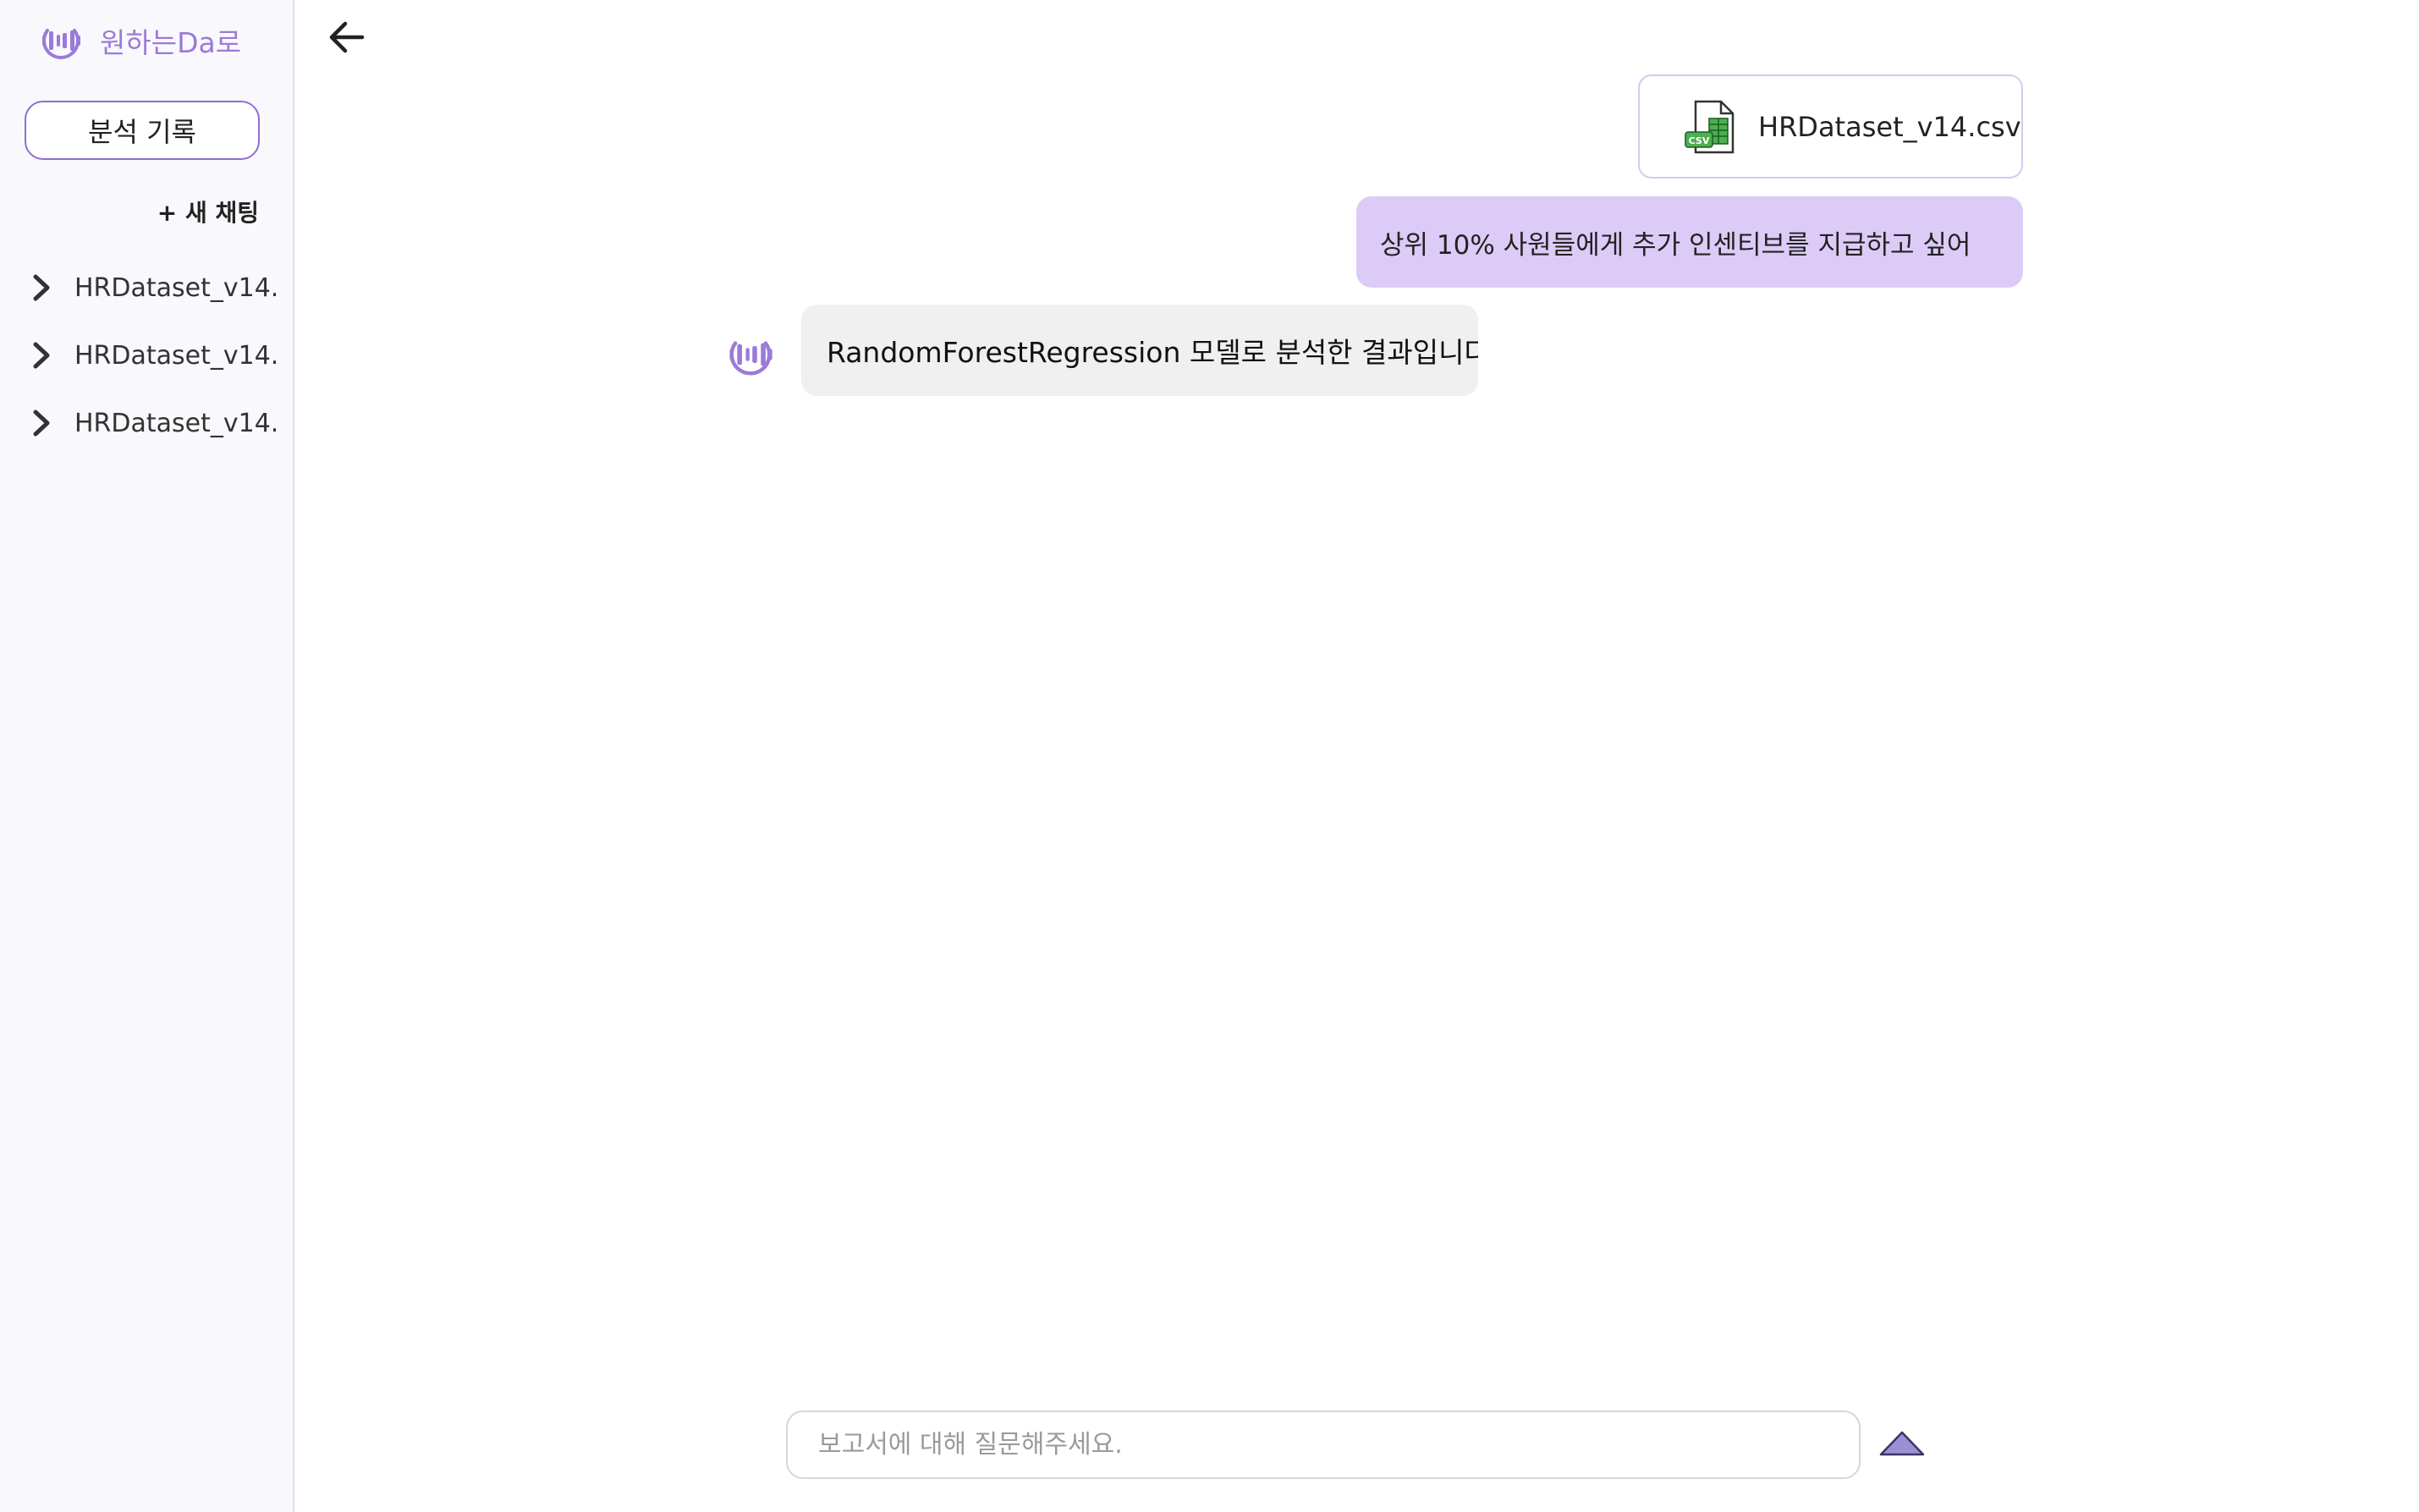 The image size is (2419, 1512). What do you see at coordinates (347, 38) in the screenshot?
I see `arrow-left-icon` at bounding box center [347, 38].